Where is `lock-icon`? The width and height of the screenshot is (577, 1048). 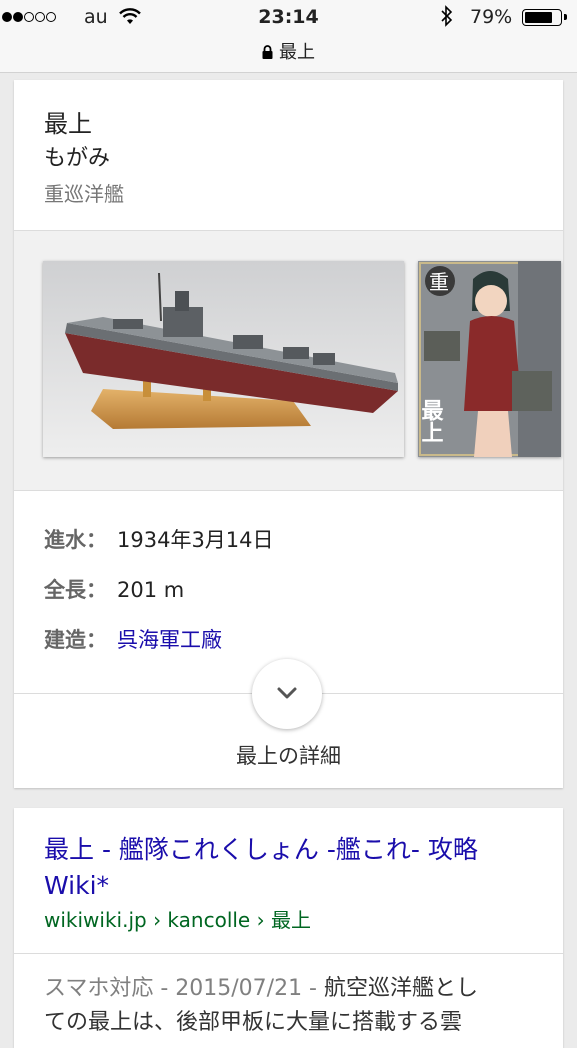 lock-icon is located at coordinates (267, 53).